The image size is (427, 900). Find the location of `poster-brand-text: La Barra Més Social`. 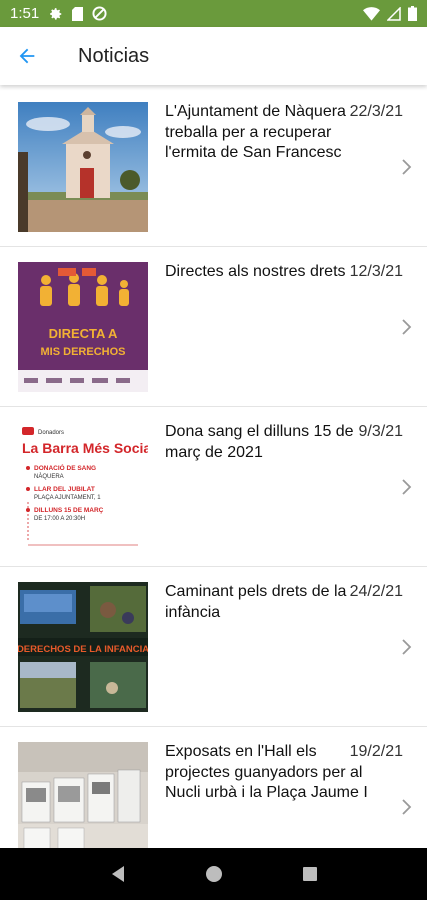

poster-brand-text: La Barra Més Social is located at coordinates (85, 448).